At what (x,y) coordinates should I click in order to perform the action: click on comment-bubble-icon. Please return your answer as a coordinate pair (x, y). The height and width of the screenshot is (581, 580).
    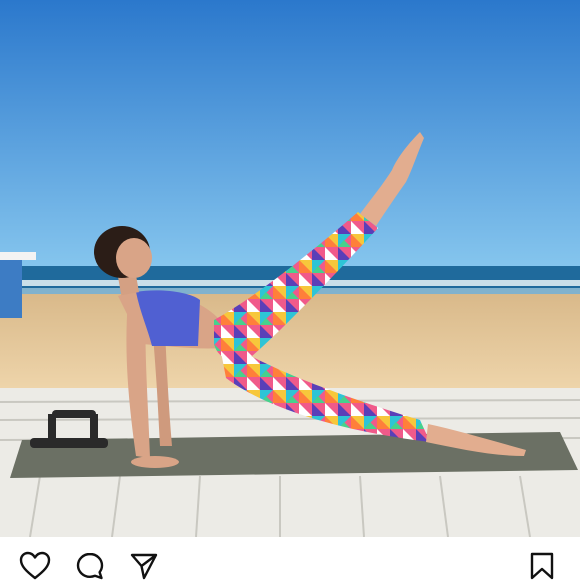
    Looking at the image, I should click on (90, 566).